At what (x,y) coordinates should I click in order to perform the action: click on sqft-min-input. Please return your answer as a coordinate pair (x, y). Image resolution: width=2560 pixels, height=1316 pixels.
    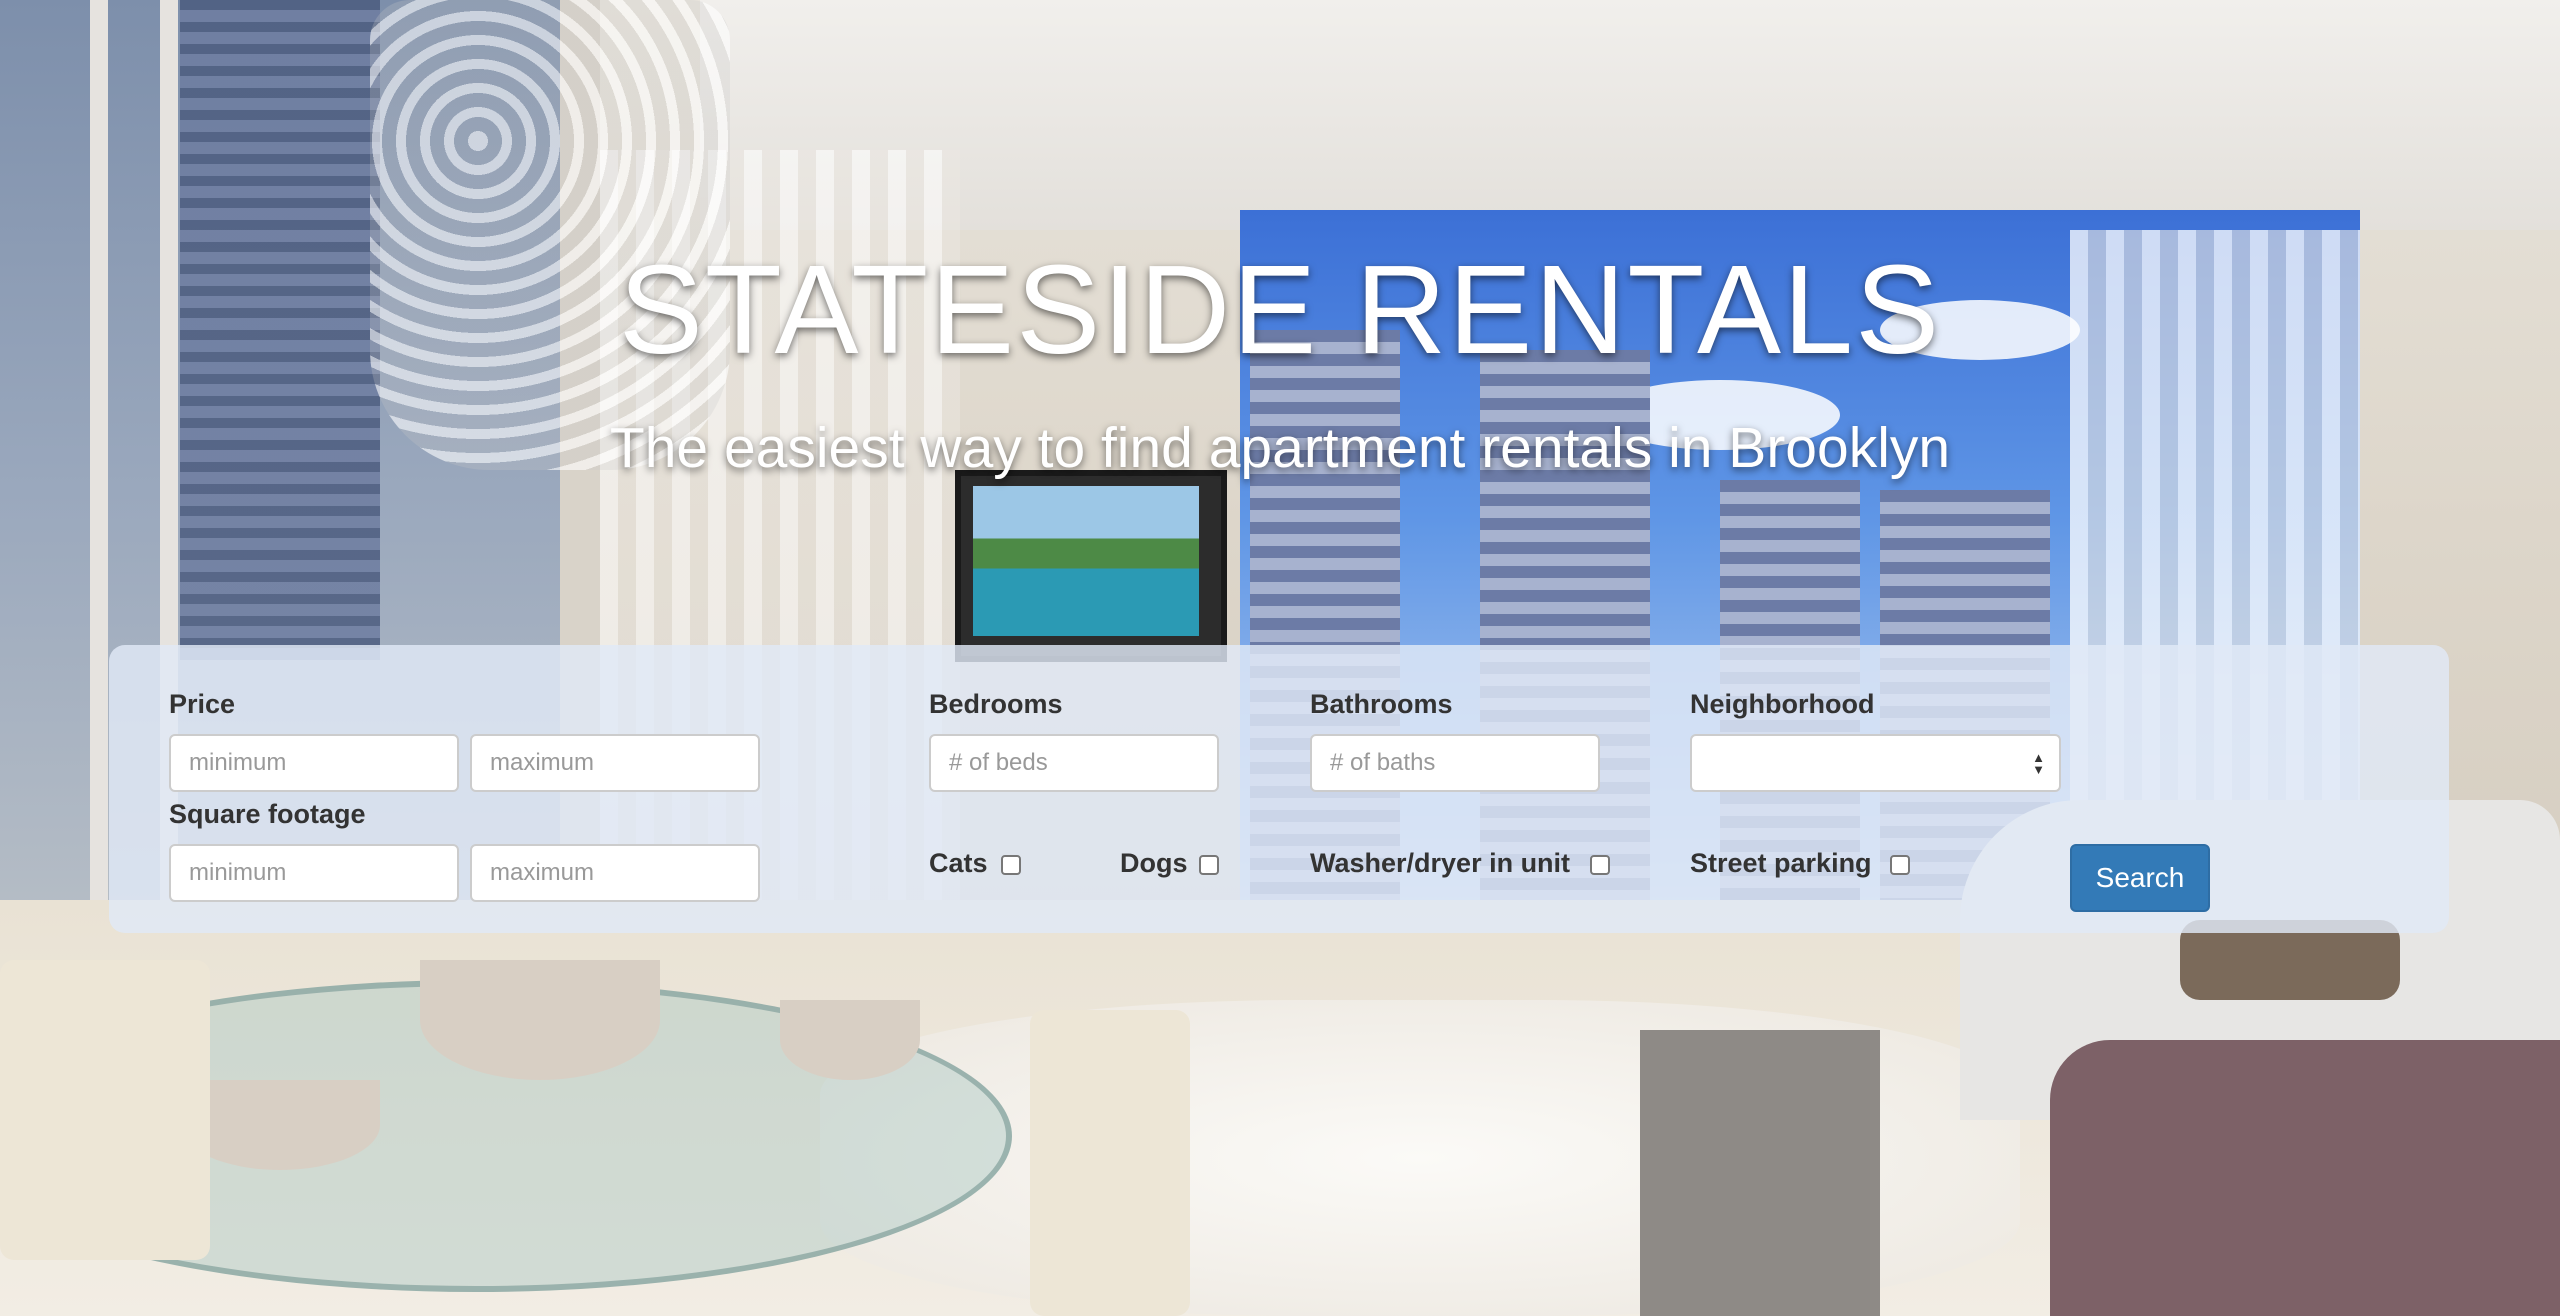
    Looking at the image, I should click on (314, 873).